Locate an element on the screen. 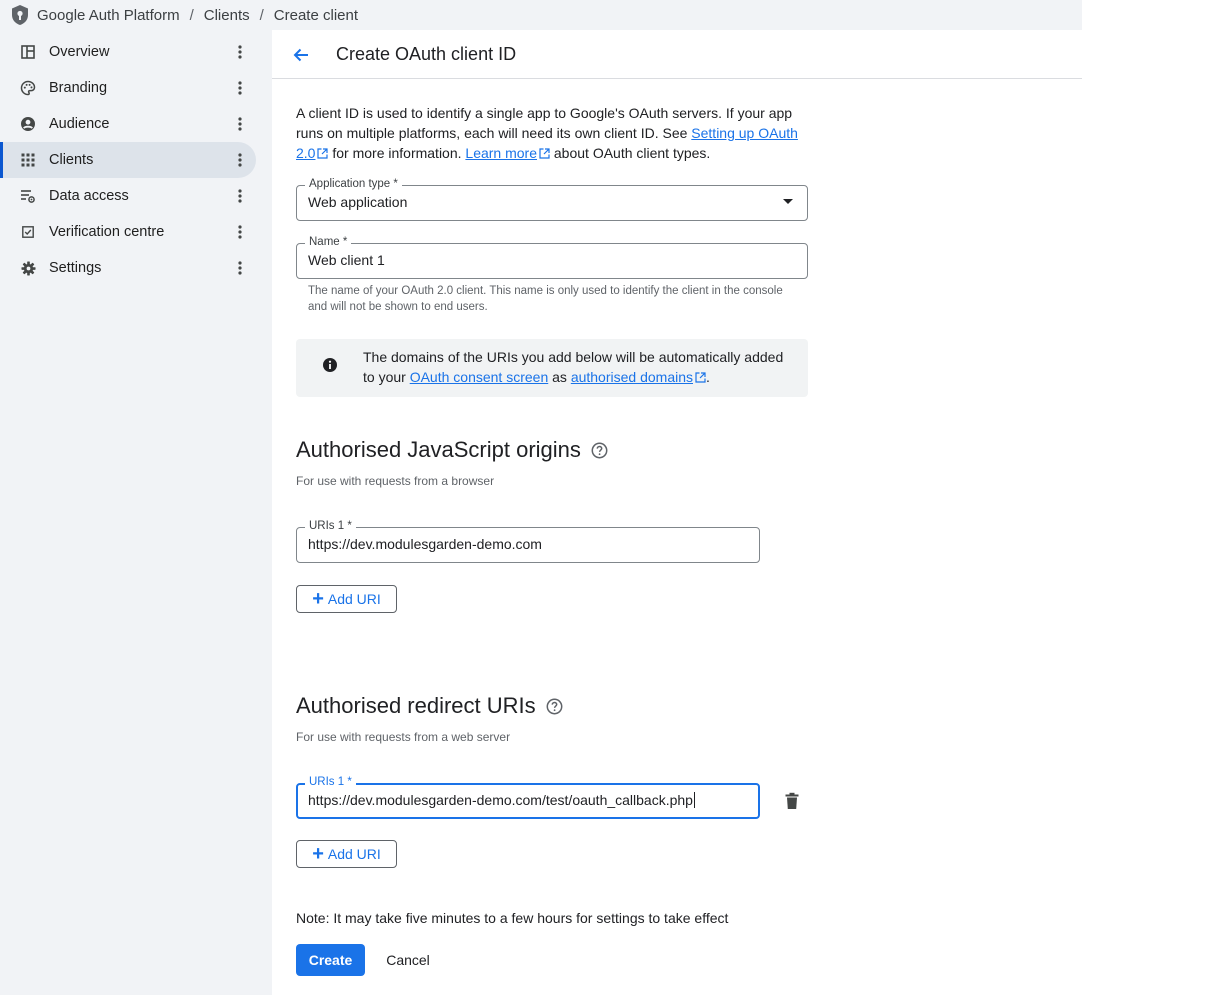  sidebar-item-clients: Clients is located at coordinates (128, 160).